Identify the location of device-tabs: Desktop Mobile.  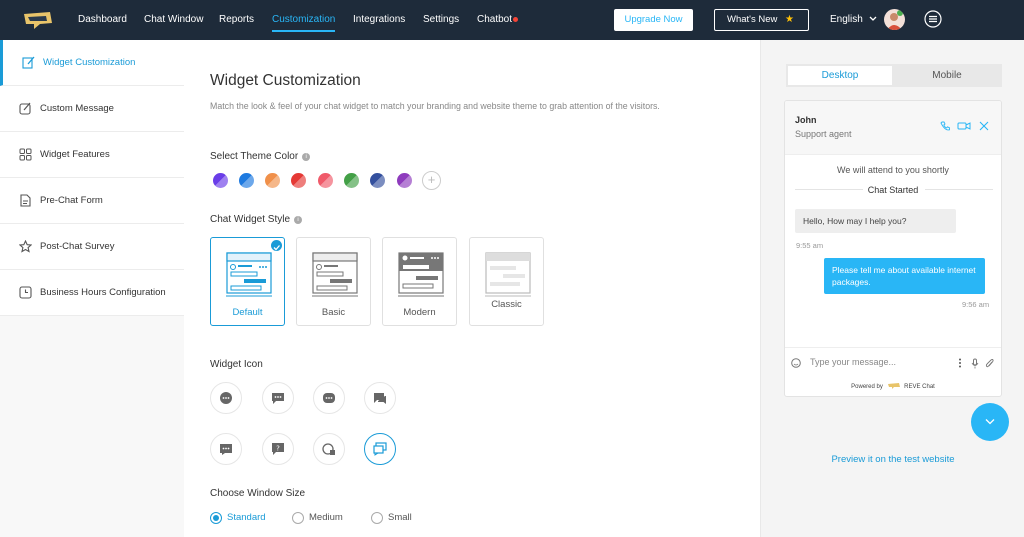
(894, 75).